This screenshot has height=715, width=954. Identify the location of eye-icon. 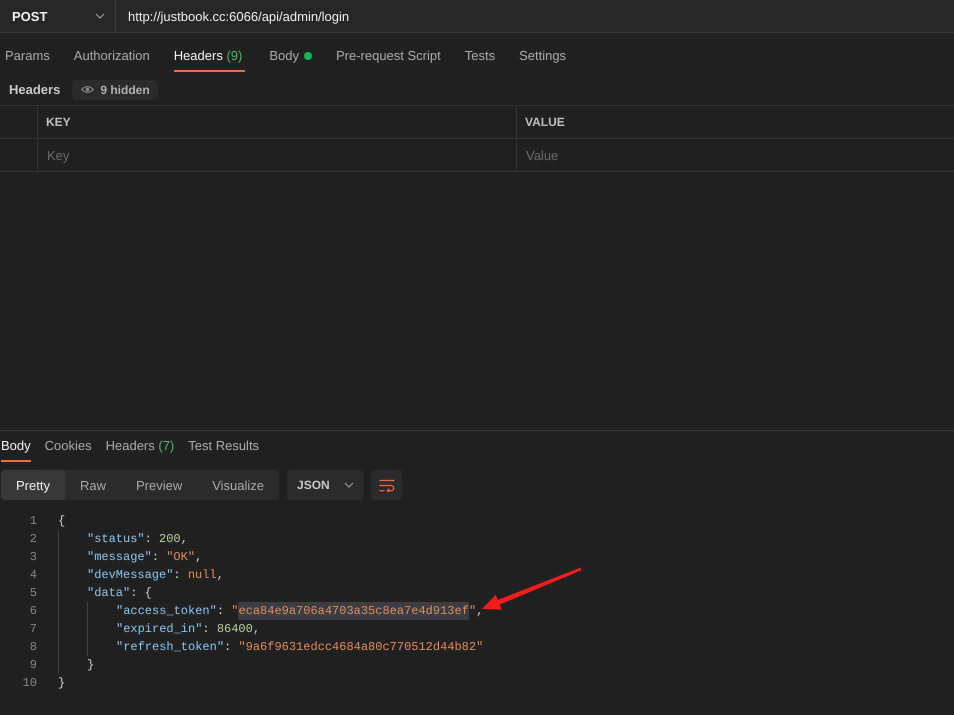
(87, 89).